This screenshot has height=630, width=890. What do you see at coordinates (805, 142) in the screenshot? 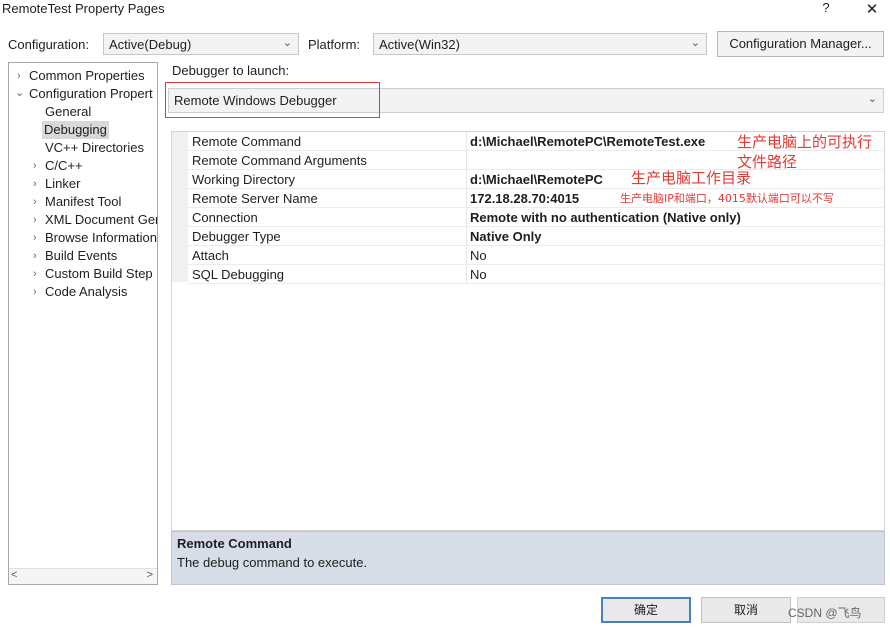
I see `annotation-remote-command-1: 生产电脑上的可执行` at bounding box center [805, 142].